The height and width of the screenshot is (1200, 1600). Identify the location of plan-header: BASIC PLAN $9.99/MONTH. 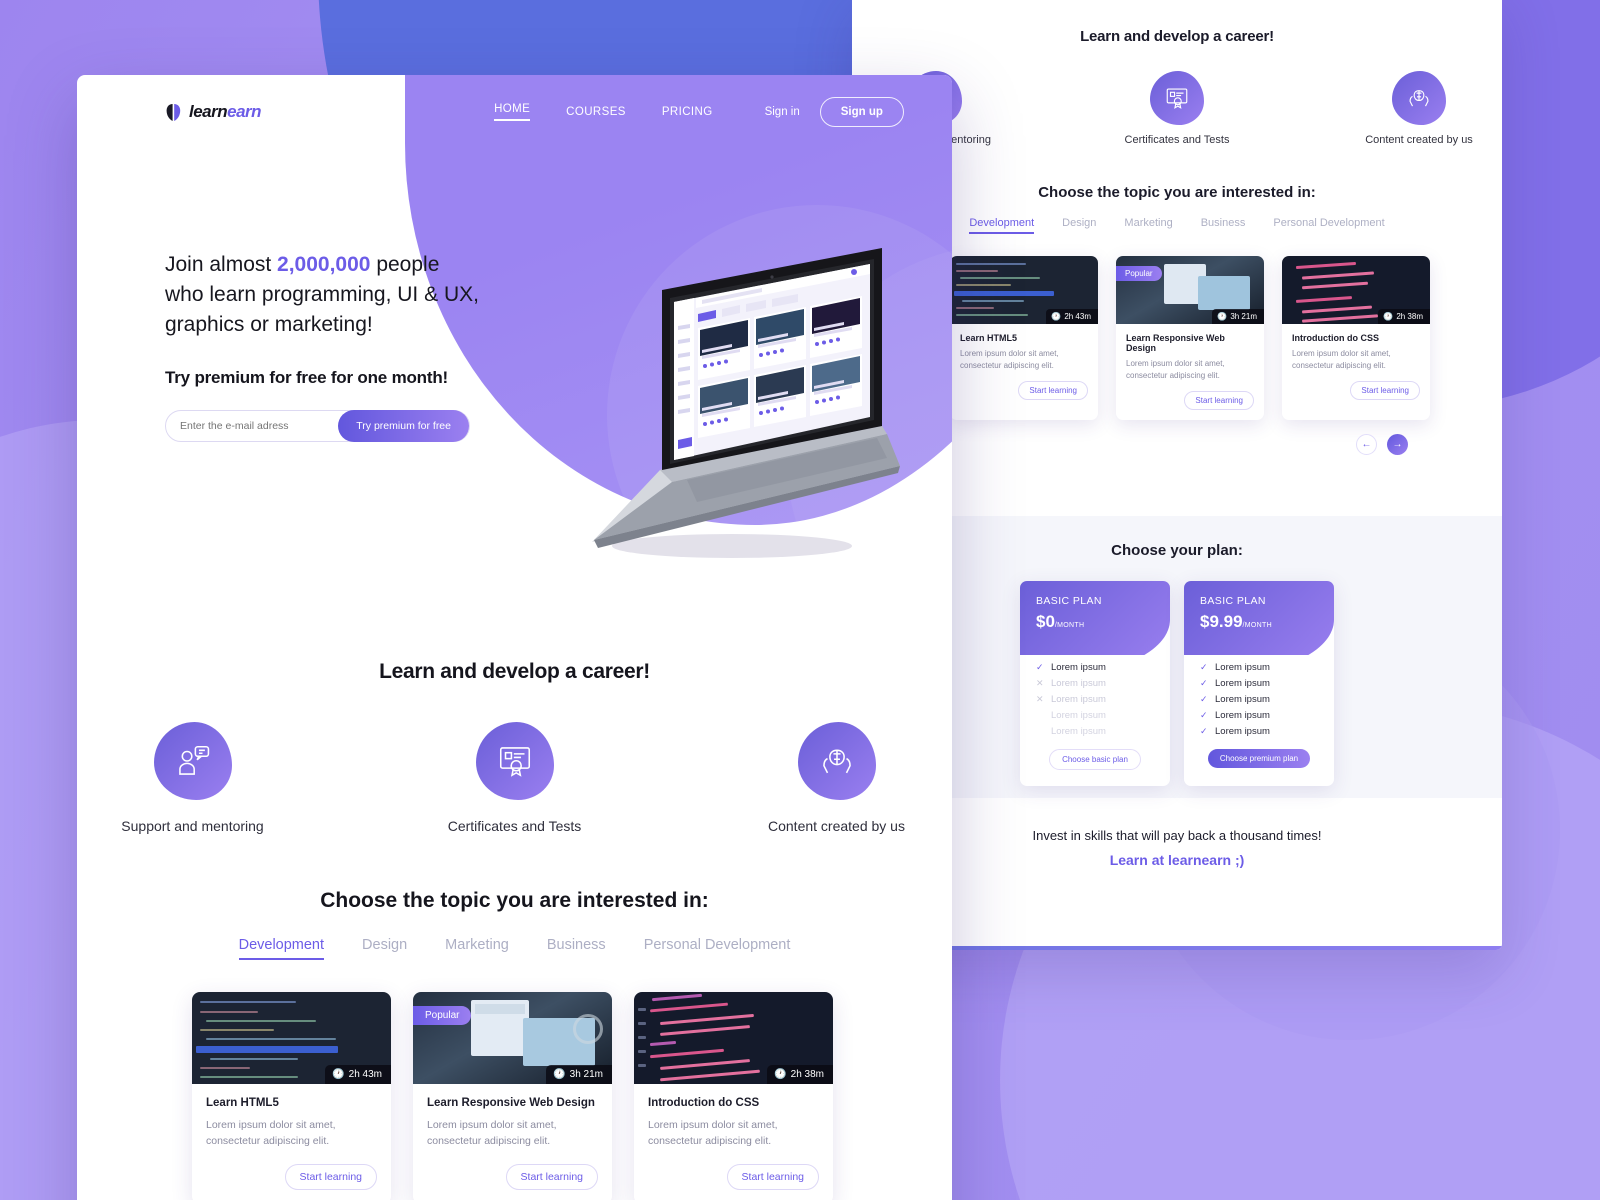
(1259, 618).